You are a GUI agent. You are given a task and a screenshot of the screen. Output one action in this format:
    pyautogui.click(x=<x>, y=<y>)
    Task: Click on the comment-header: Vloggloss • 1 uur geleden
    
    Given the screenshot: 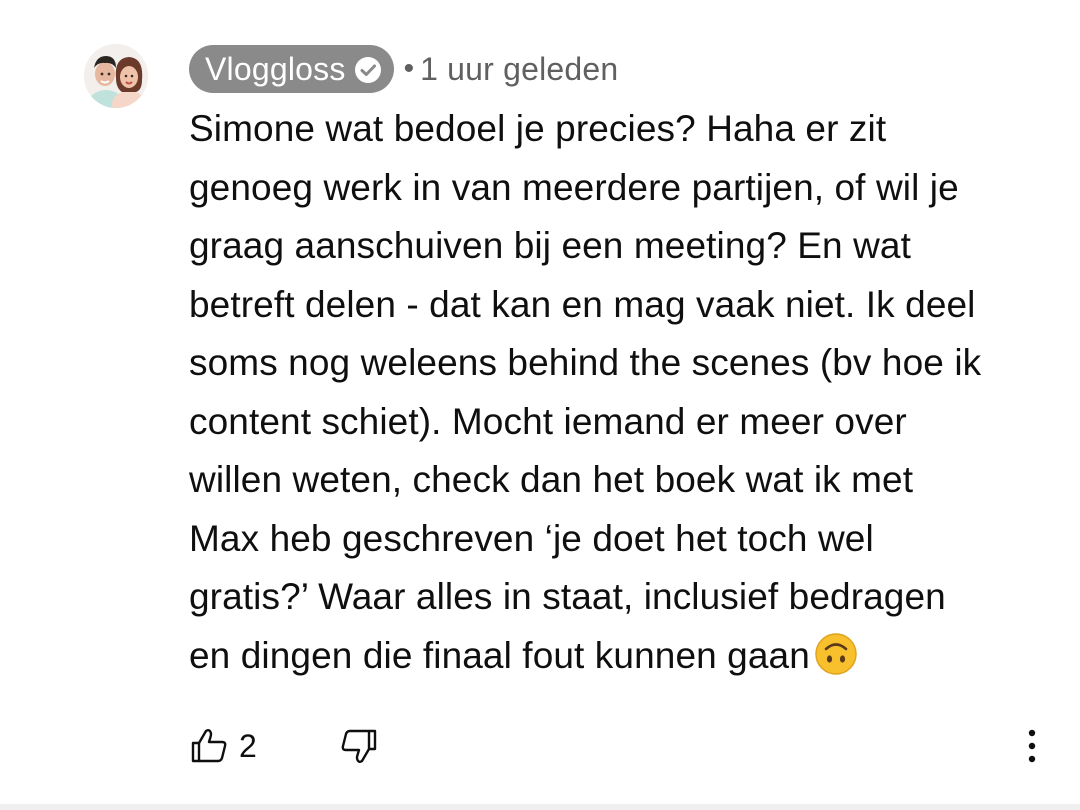 What is the action you would take?
    pyautogui.click(x=403, y=69)
    